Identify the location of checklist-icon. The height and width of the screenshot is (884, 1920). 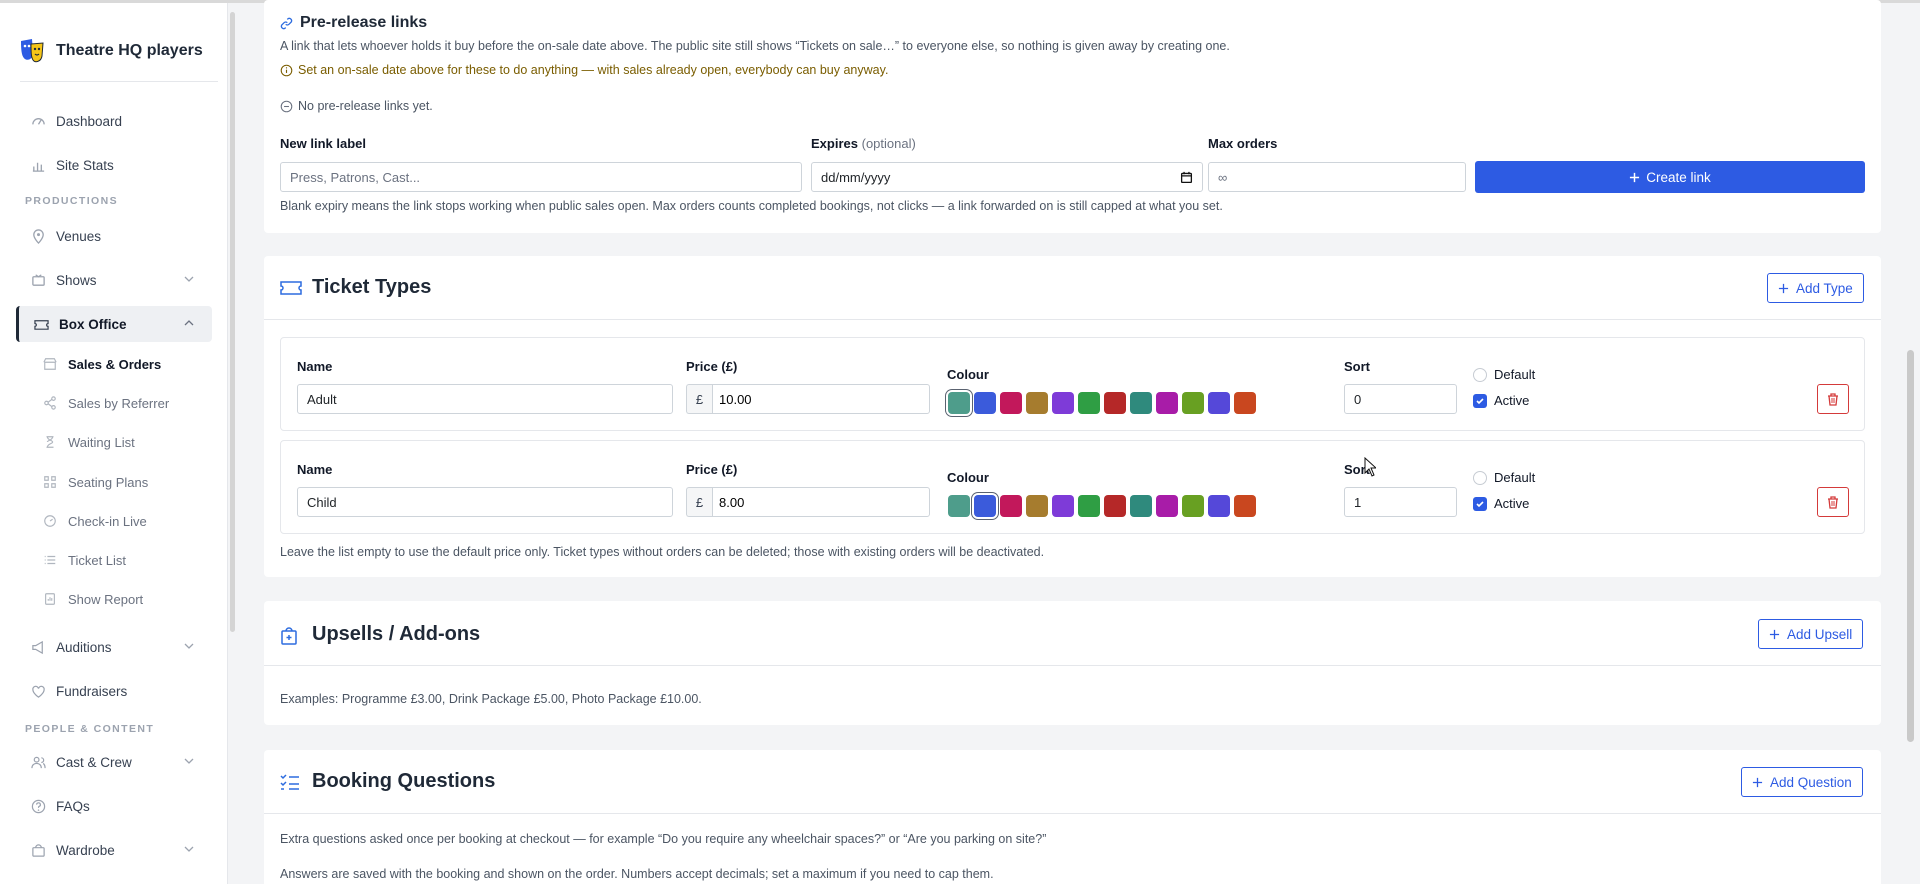
(291, 782).